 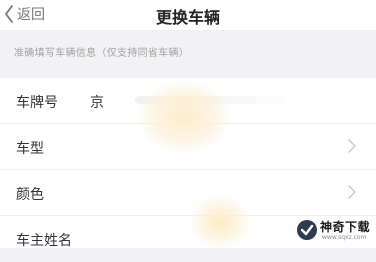 I want to click on form-hint: 准确填写车辆信息（仅支持同省车辆）, so click(x=102, y=53).